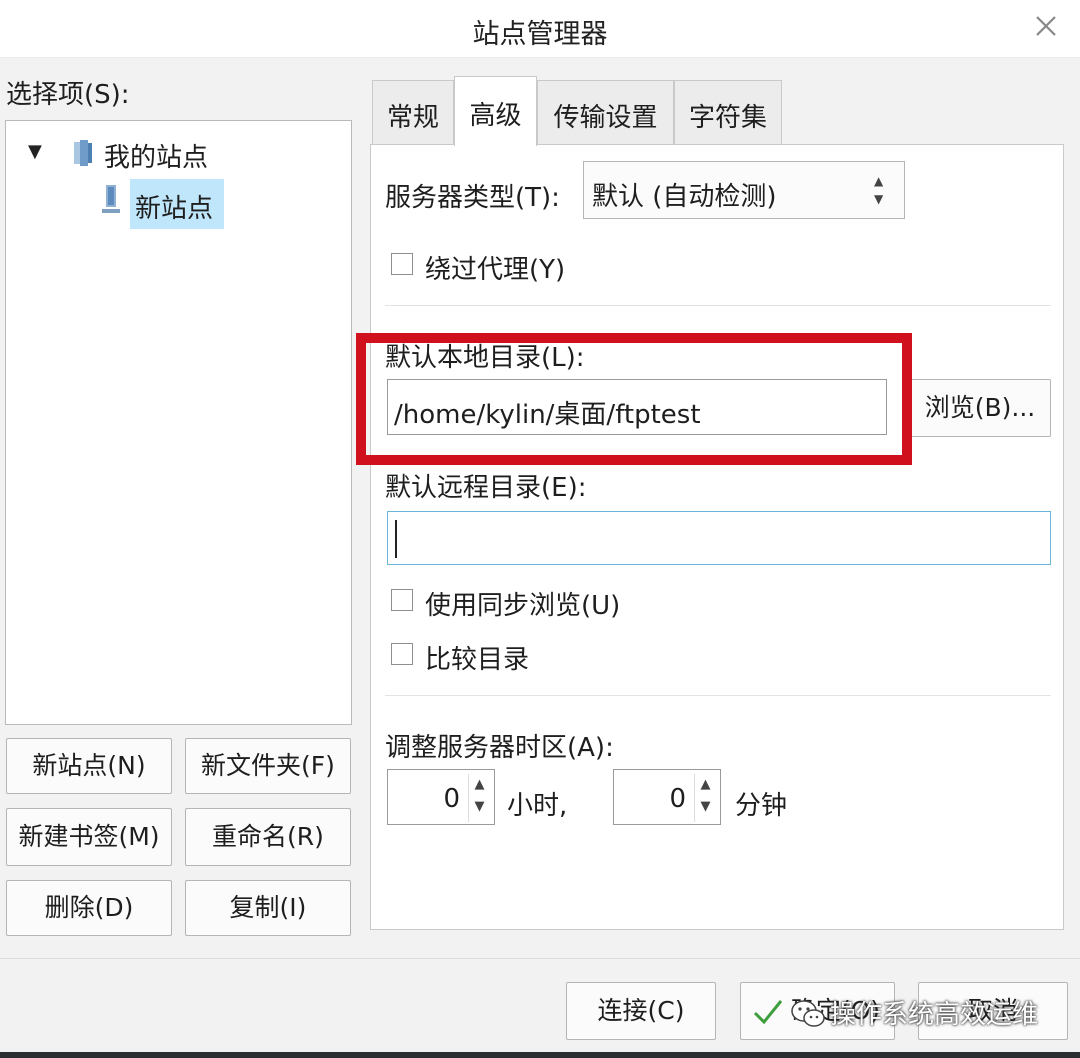 The height and width of the screenshot is (1058, 1080). What do you see at coordinates (268, 766) in the screenshot?
I see `new-folder-button: 新文件夹(F)` at bounding box center [268, 766].